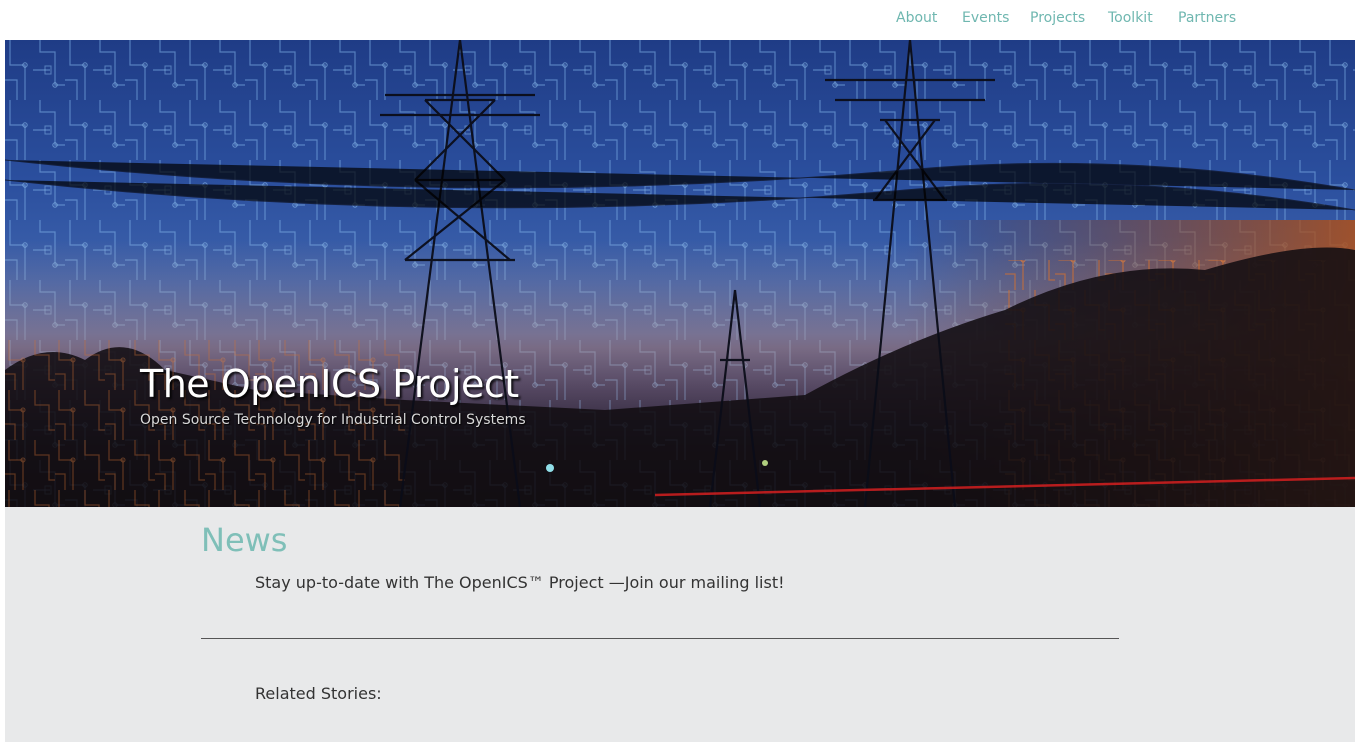  Describe the element at coordinates (660, 638) in the screenshot. I see `section-divider` at that location.